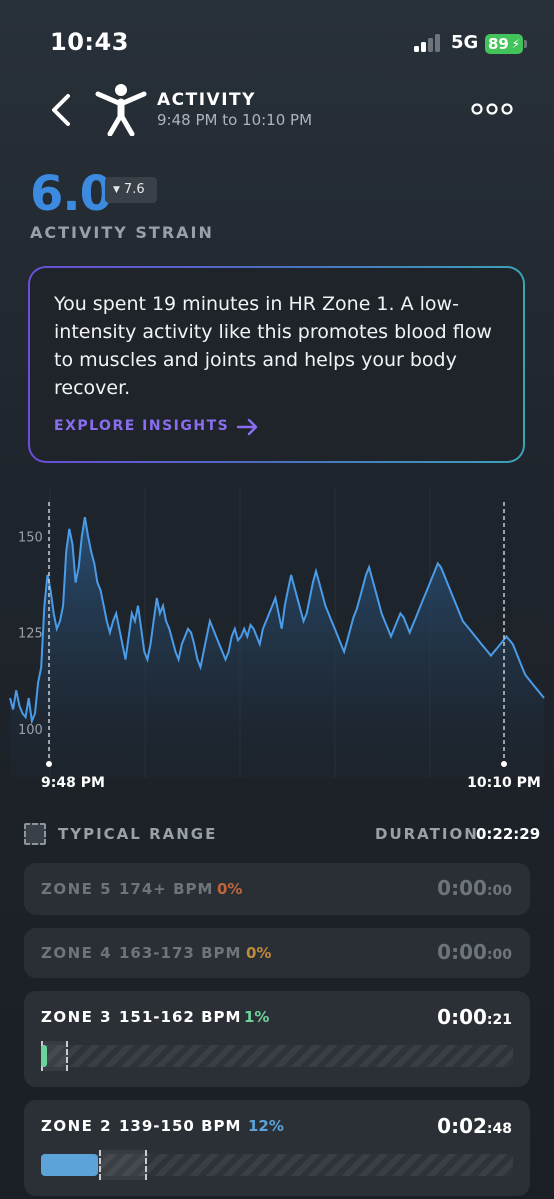  I want to click on status-bar: 10:43 5G 89 ⚡, so click(277, 40).